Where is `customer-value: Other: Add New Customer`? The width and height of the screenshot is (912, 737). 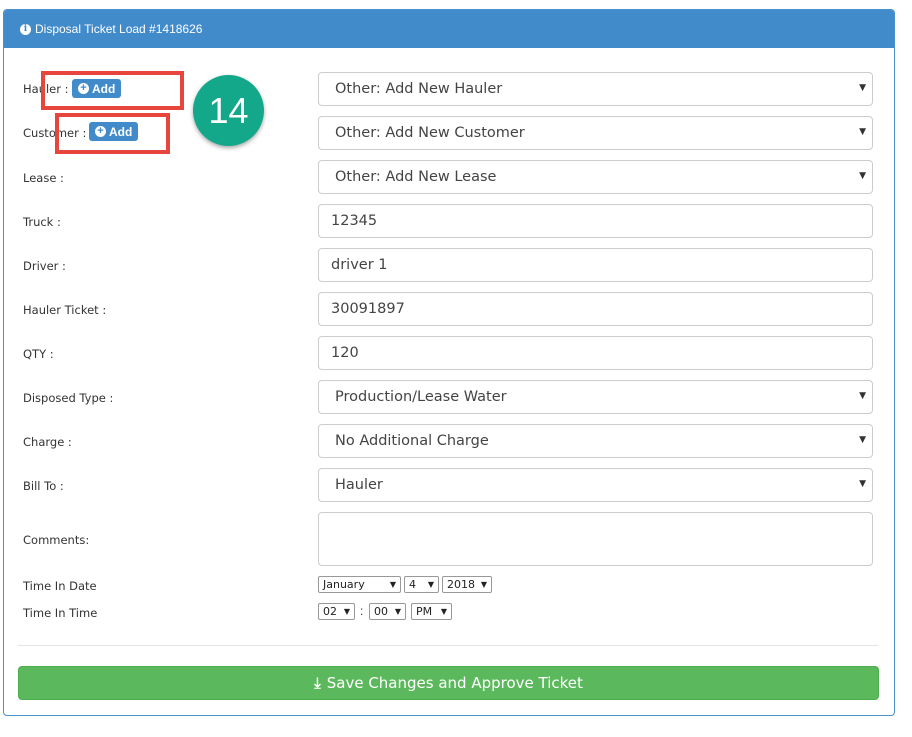 customer-value: Other: Add New Customer is located at coordinates (430, 133).